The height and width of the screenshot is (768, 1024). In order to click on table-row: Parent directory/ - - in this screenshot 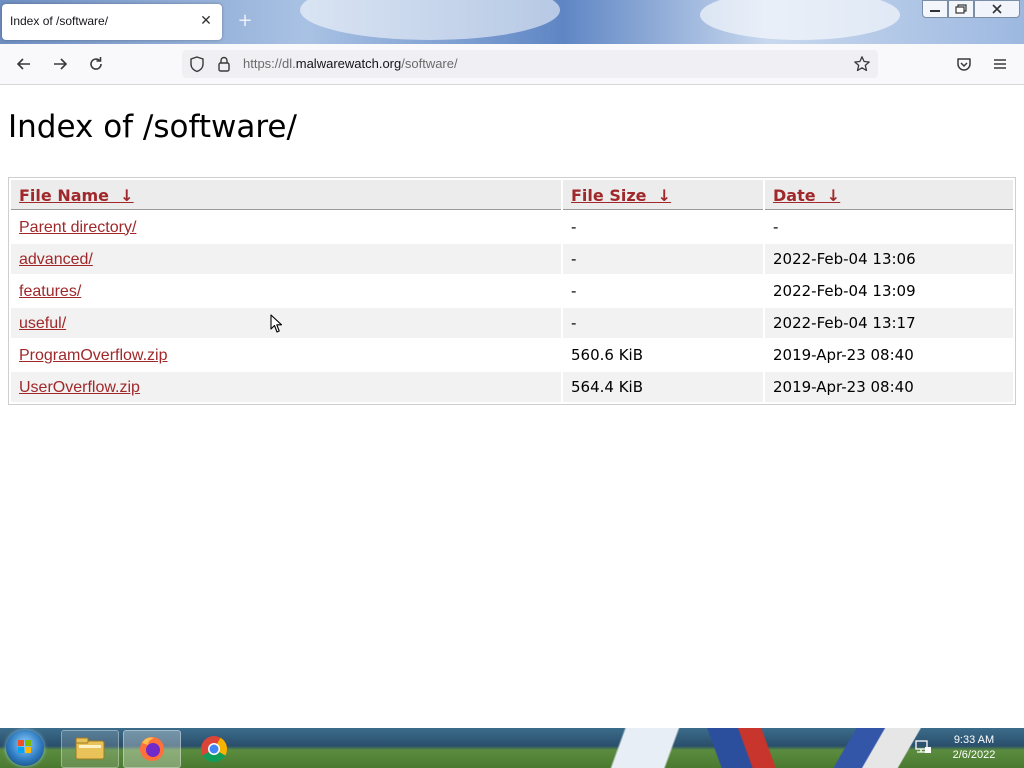, I will do `click(512, 227)`.